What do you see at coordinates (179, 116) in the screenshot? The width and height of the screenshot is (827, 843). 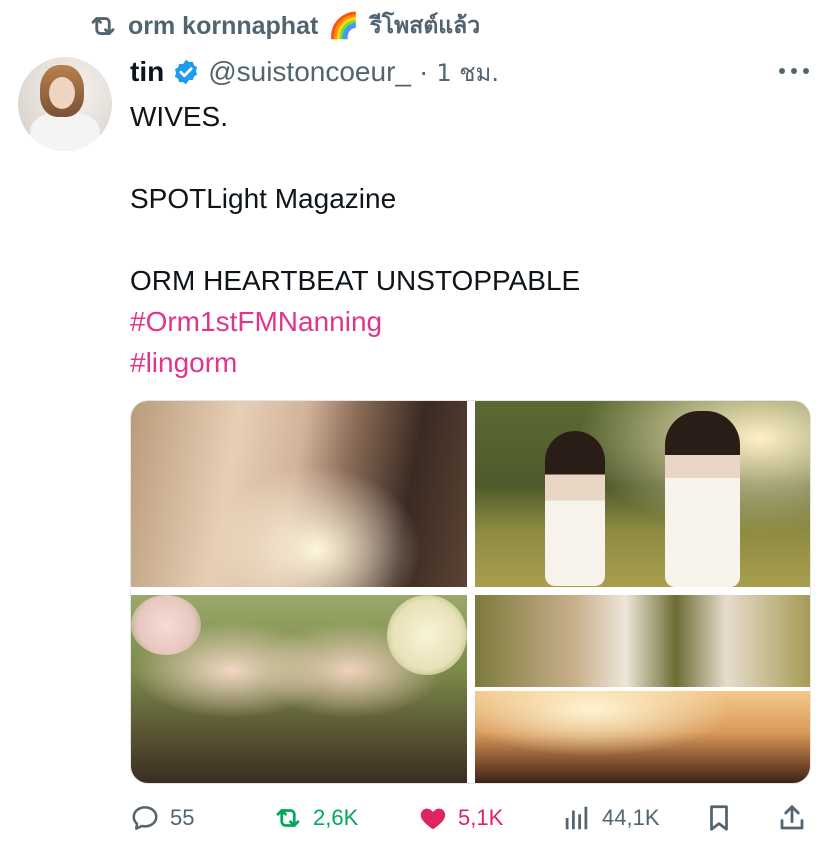 I see `tweet-line-1: WIVES.` at bounding box center [179, 116].